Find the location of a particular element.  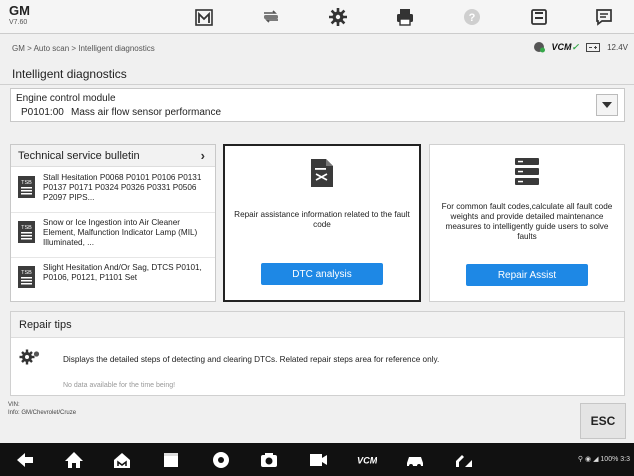

message-icon is located at coordinates (604, 17).